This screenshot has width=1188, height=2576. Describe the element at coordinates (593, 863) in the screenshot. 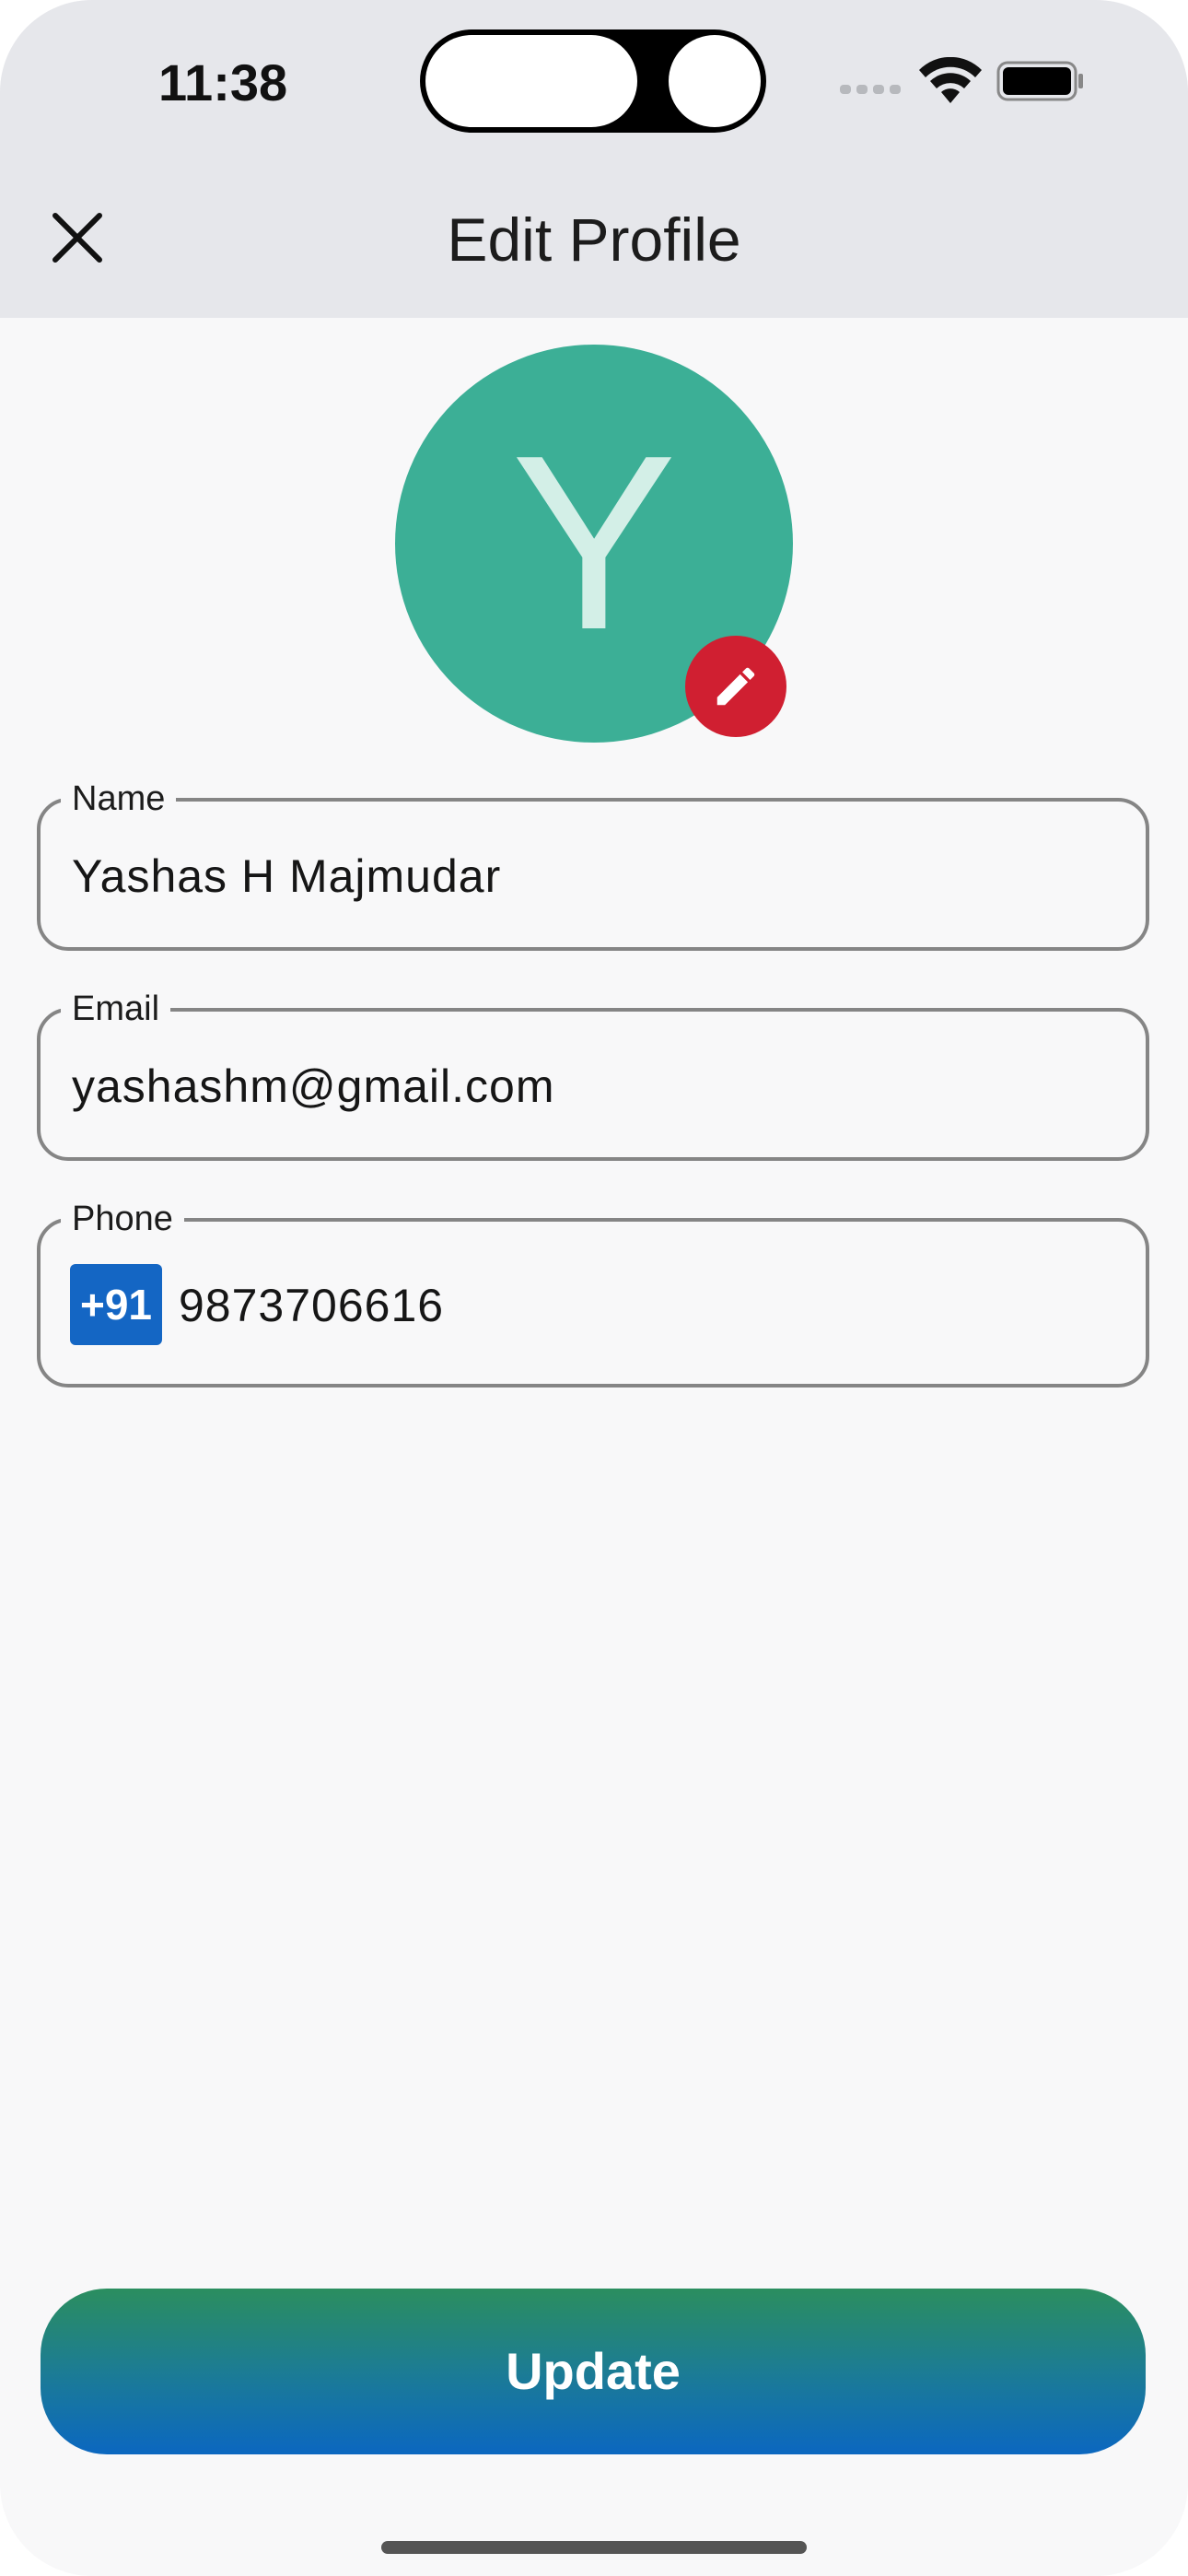

I see `name-field: Name Yashas H Majmudar` at that location.